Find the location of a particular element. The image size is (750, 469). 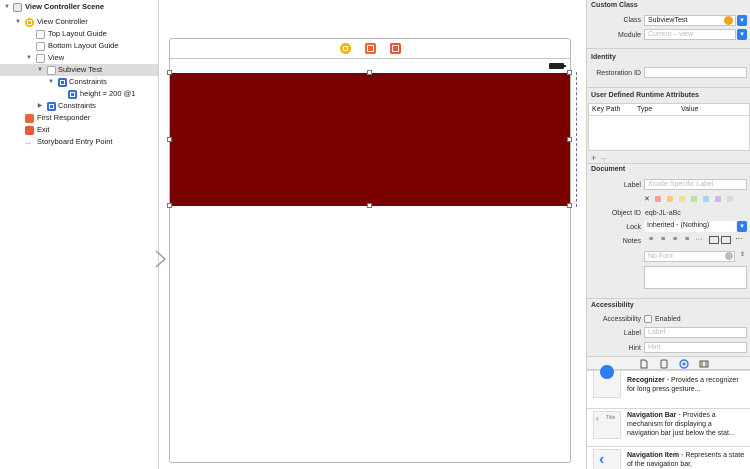

battery-icon is located at coordinates (557, 66).